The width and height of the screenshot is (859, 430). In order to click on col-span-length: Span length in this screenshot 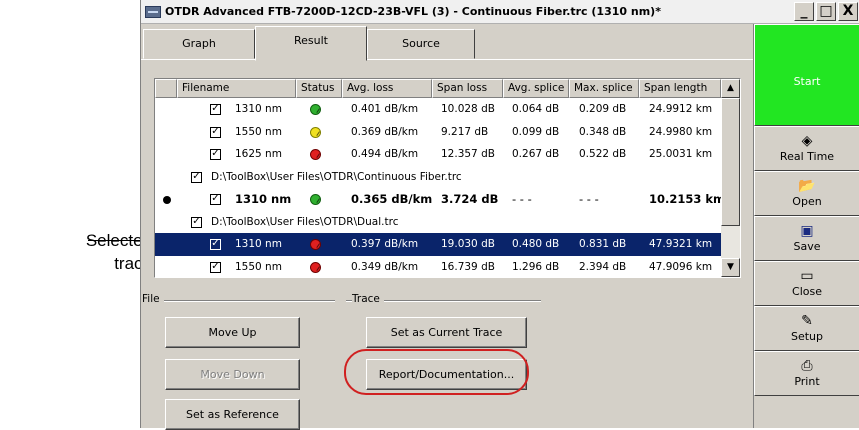, I will do `click(680, 88)`.